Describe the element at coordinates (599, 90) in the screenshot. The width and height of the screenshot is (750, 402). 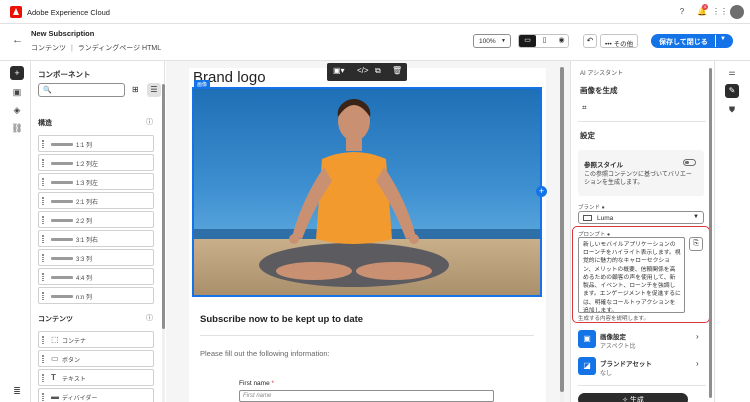
I see `generate-image-title: 画像を生成` at that location.